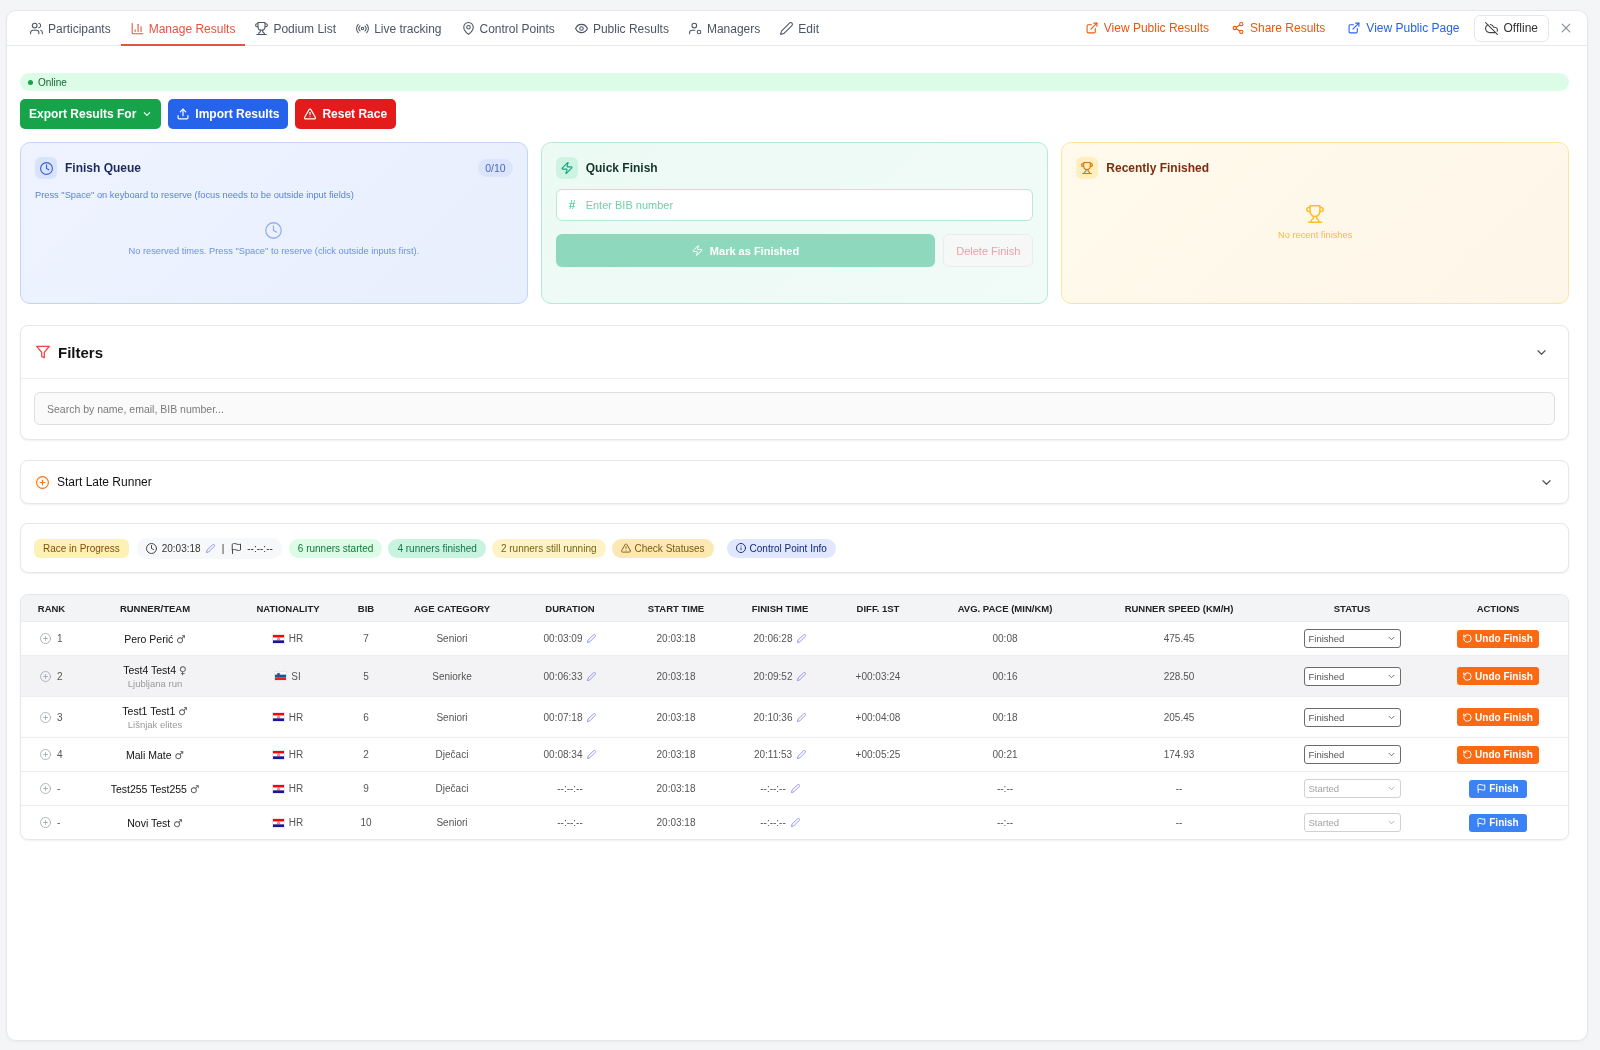  I want to click on team-name: Ljubljana run, so click(155, 683).